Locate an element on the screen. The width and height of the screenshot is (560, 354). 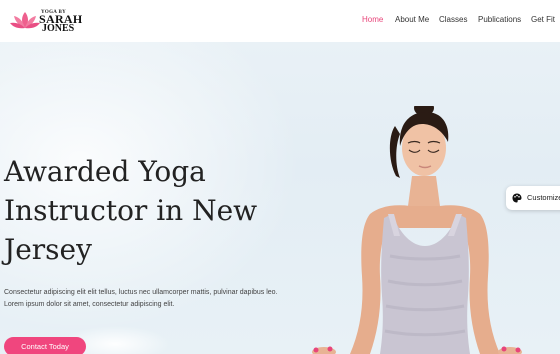
hero-headline: Awarded Yoga Instructor in New Jersey is located at coordinates (131, 210).